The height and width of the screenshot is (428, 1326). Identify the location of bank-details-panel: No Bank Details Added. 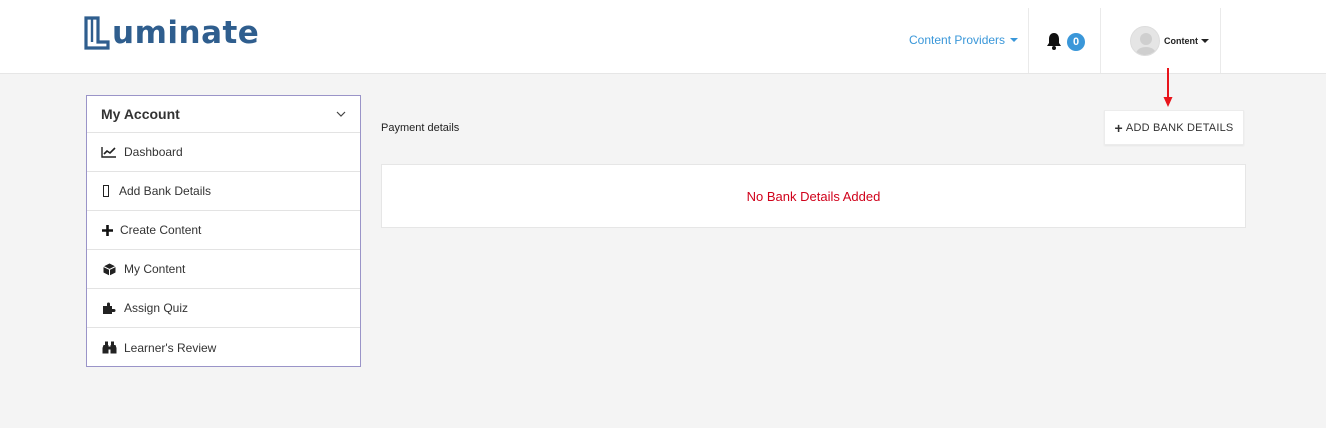
(813, 196).